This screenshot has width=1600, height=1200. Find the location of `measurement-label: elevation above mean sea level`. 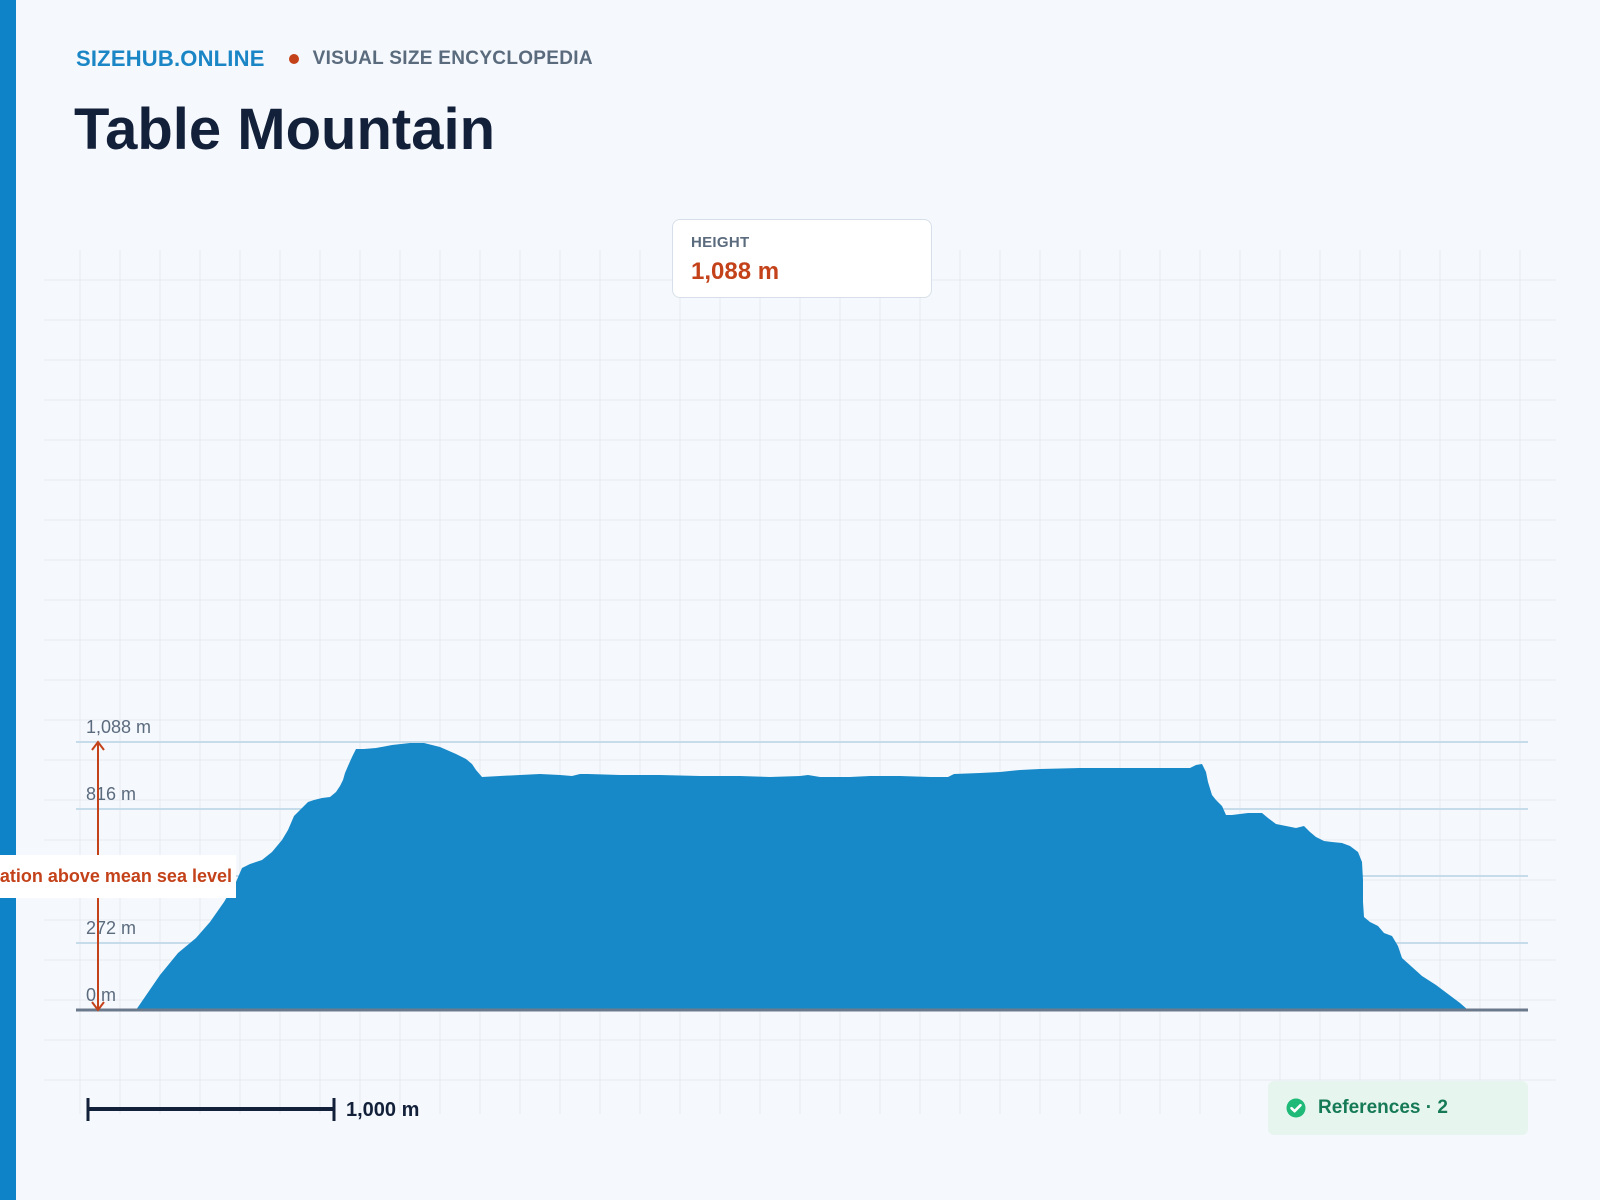

measurement-label: elevation above mean sea level is located at coordinates (118, 876).